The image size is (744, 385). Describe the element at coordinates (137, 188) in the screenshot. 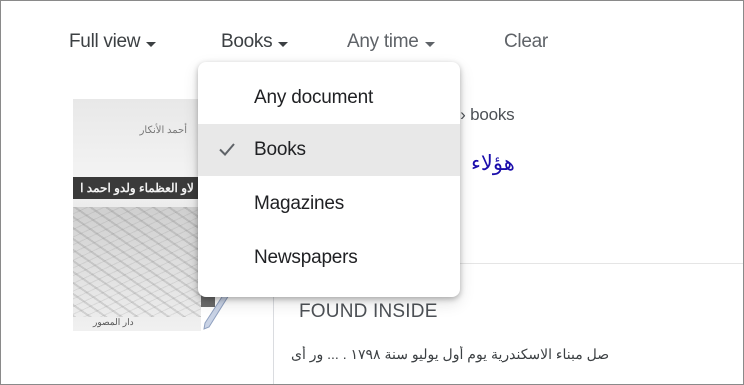

I see `cover-title-text: لاو العظماء ولدو احمد ا` at that location.